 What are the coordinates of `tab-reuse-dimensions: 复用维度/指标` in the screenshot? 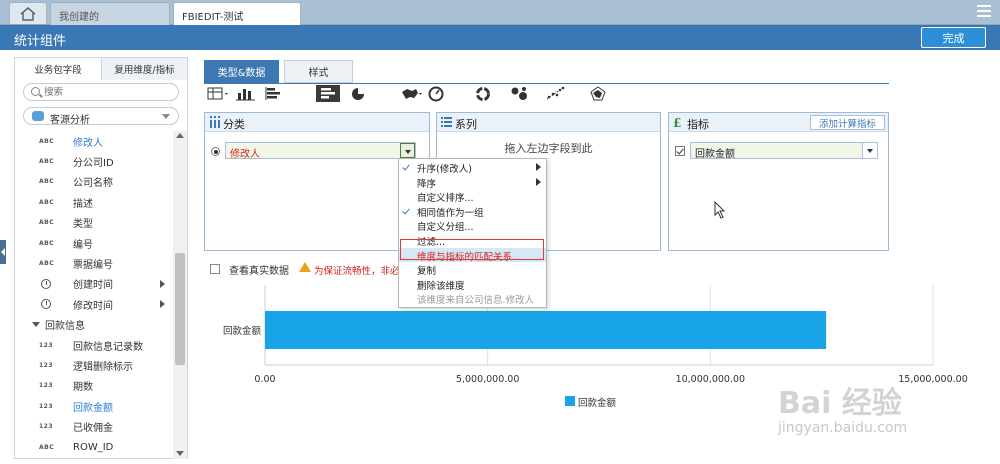 It's located at (144, 69).